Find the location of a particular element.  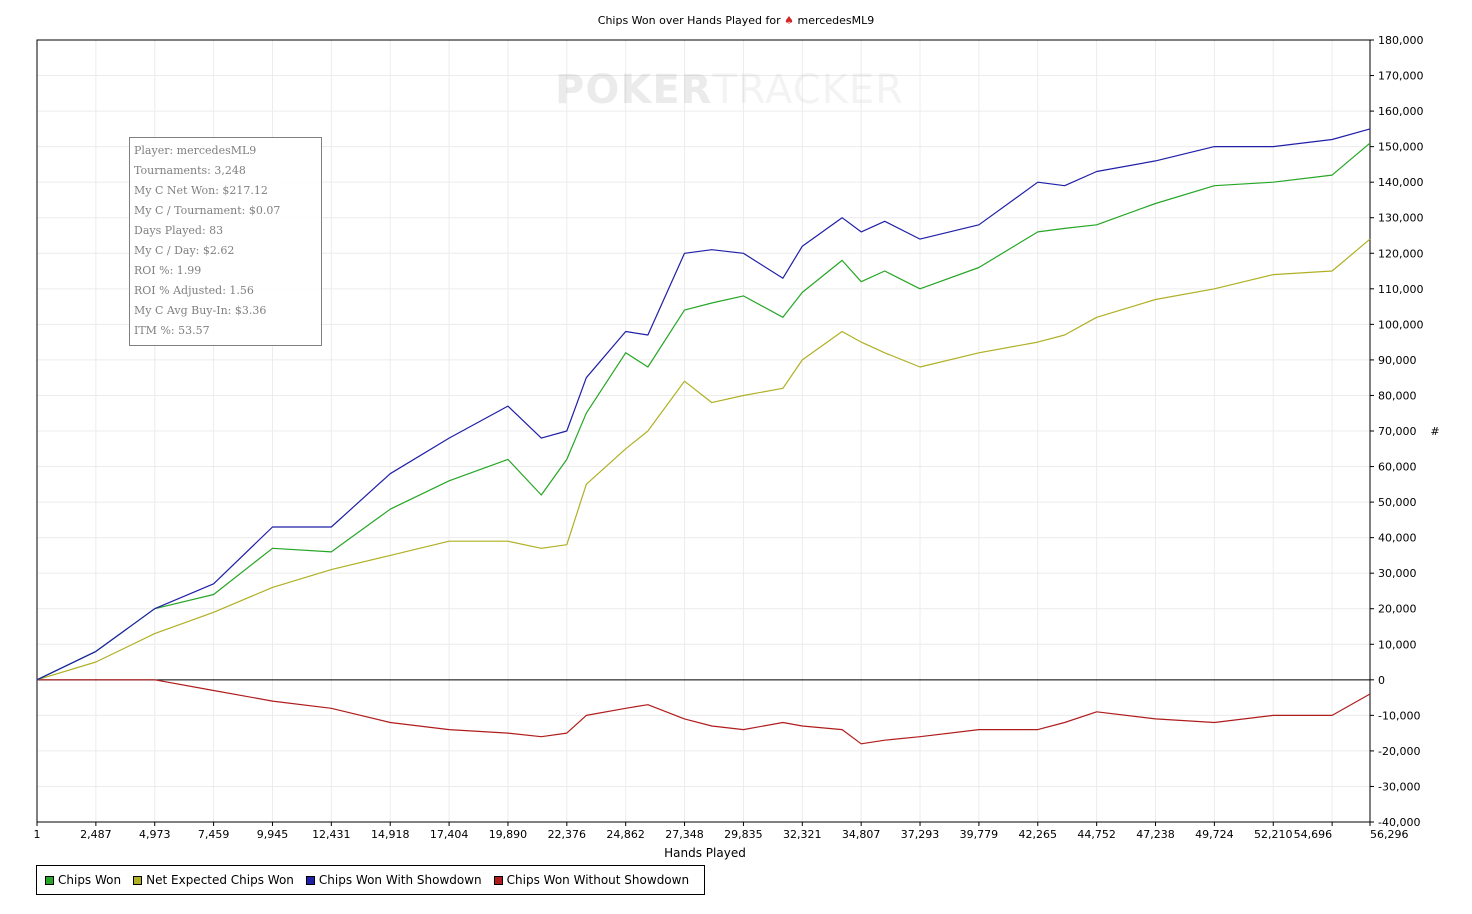

x-tick-label: 34,807 is located at coordinates (861, 834).